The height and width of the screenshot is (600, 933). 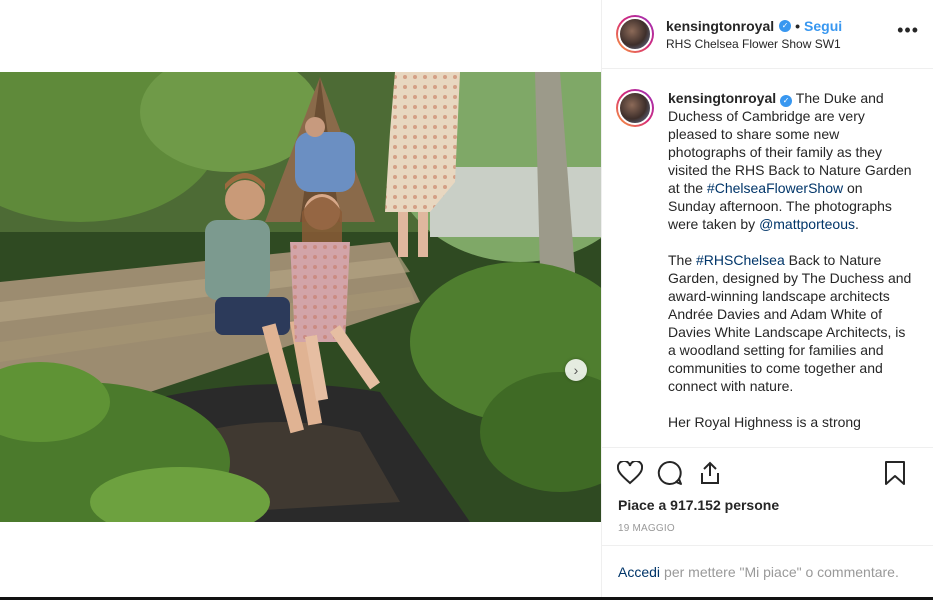 What do you see at coordinates (823, 26) in the screenshot?
I see `follow-button: Segui` at bounding box center [823, 26].